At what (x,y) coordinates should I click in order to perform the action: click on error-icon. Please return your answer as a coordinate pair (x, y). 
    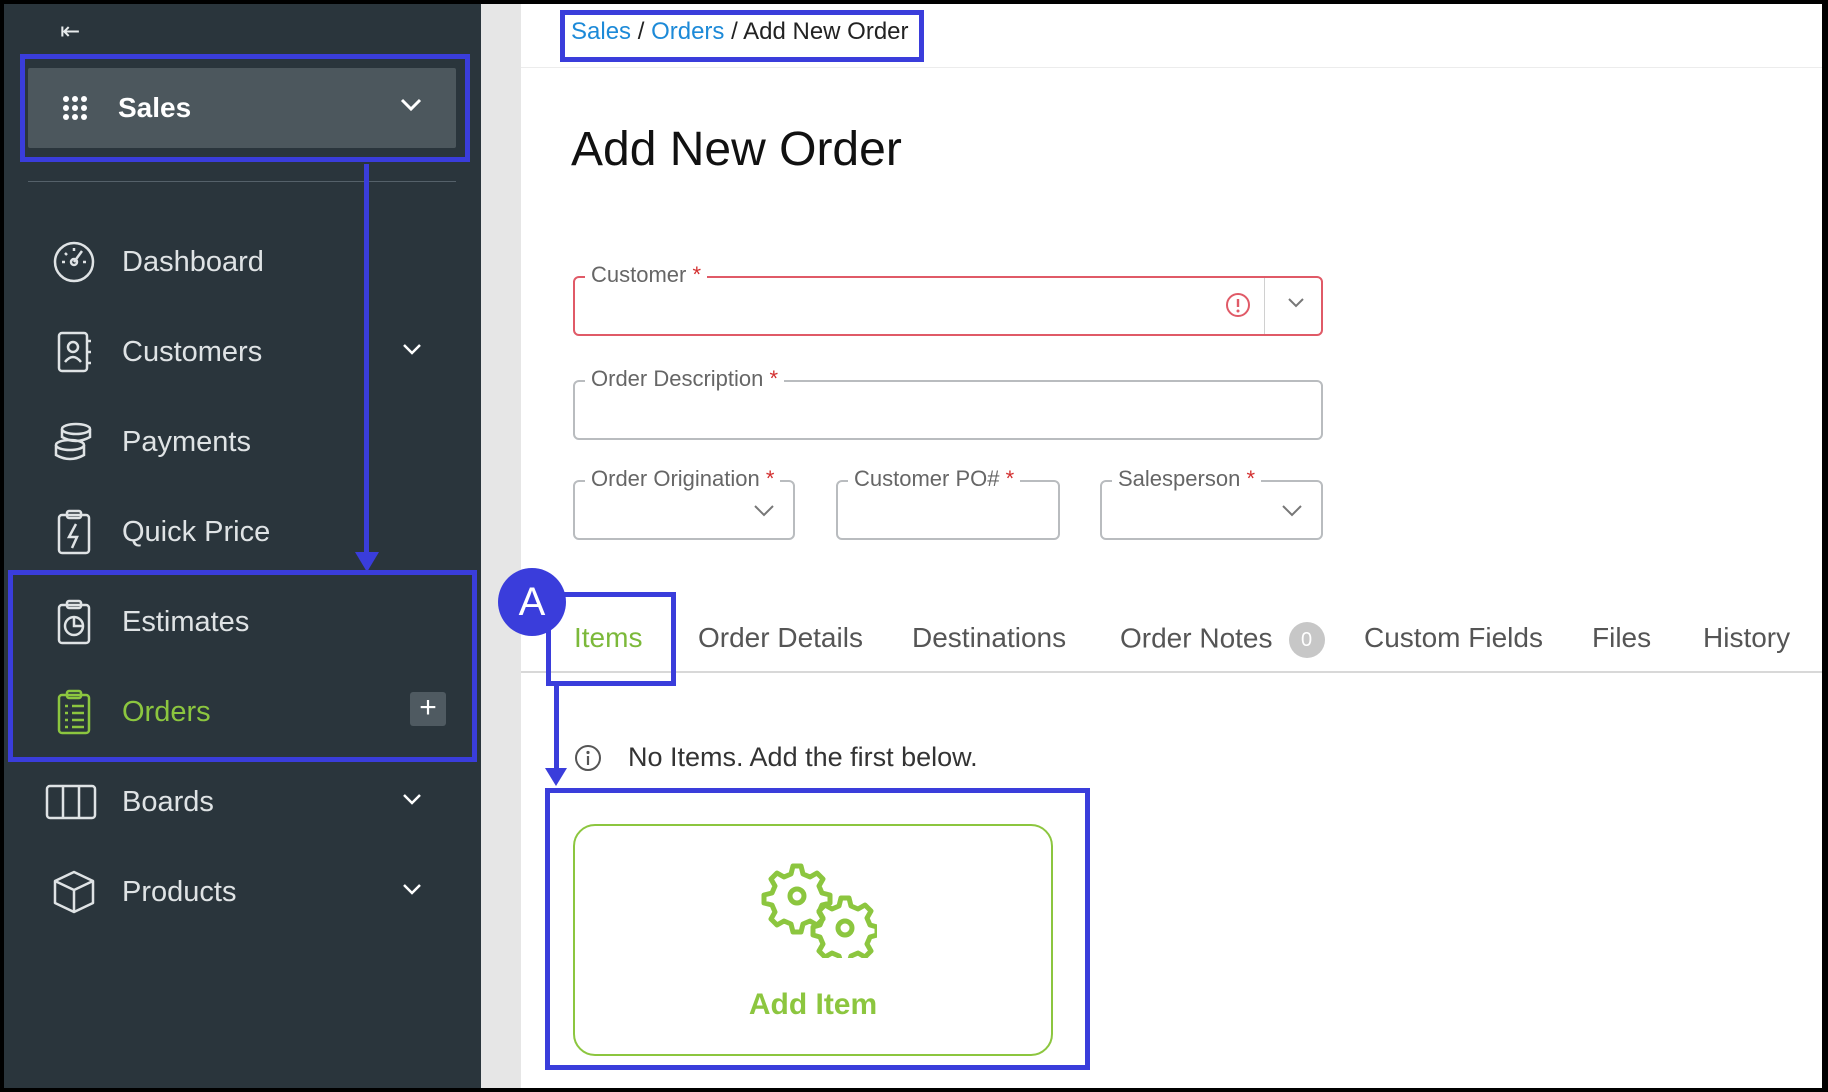
    Looking at the image, I should click on (1238, 307).